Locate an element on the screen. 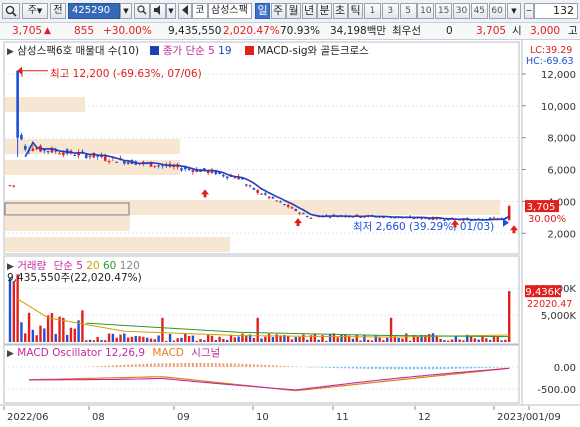 This screenshot has width=580, height=427. interval-15: 15 is located at coordinates (444, 11).